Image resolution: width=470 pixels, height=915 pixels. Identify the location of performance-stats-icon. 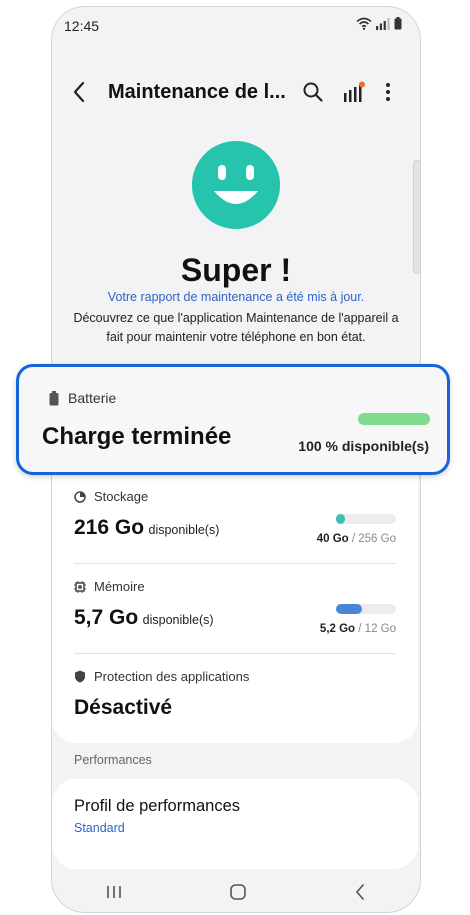
(354, 93).